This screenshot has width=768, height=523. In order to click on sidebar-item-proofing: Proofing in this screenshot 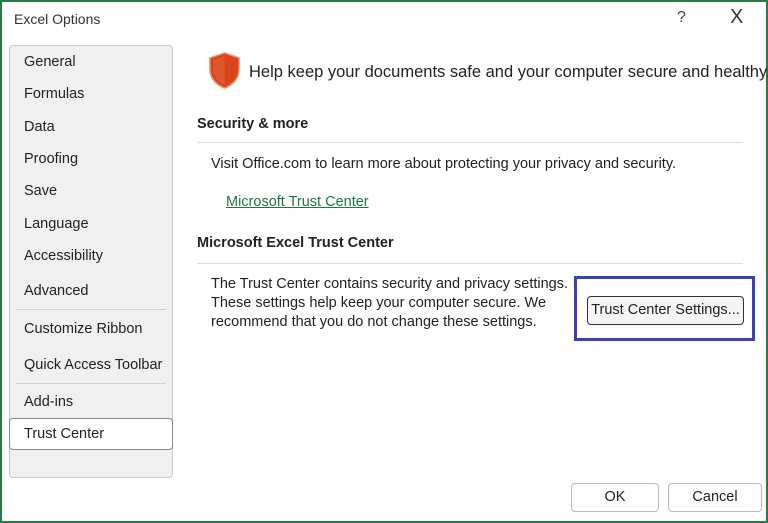, I will do `click(91, 159)`.